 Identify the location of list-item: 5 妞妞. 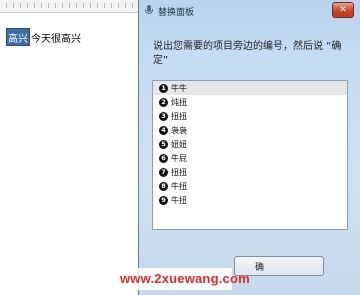
(250, 144).